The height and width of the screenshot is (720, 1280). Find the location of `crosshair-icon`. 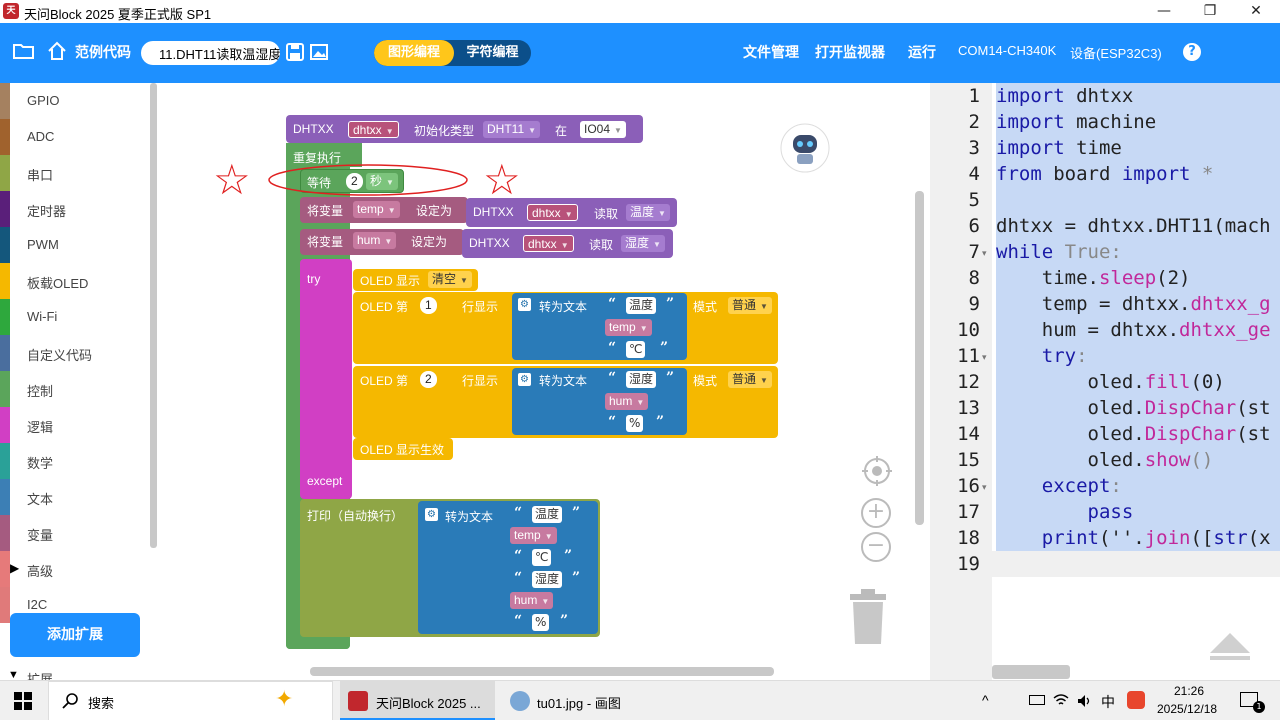

crosshair-icon is located at coordinates (877, 471).